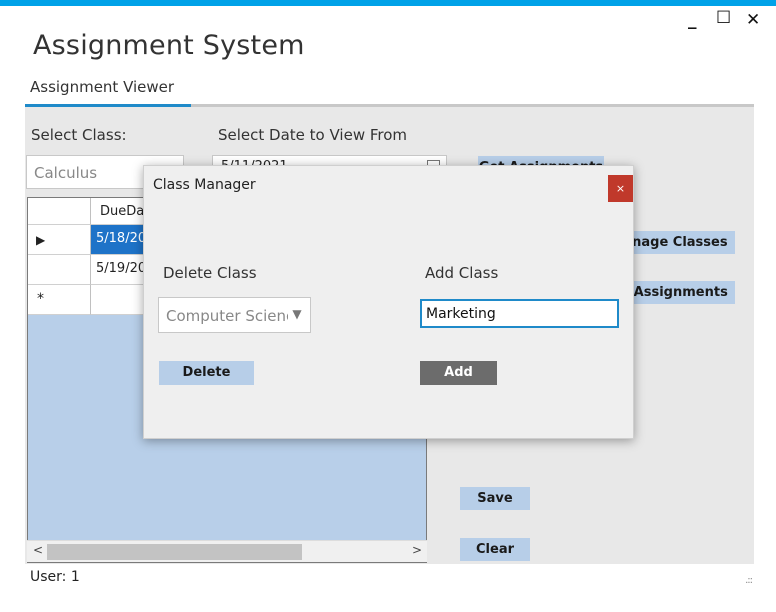  What do you see at coordinates (519, 313) in the screenshot?
I see `add-class-input` at bounding box center [519, 313].